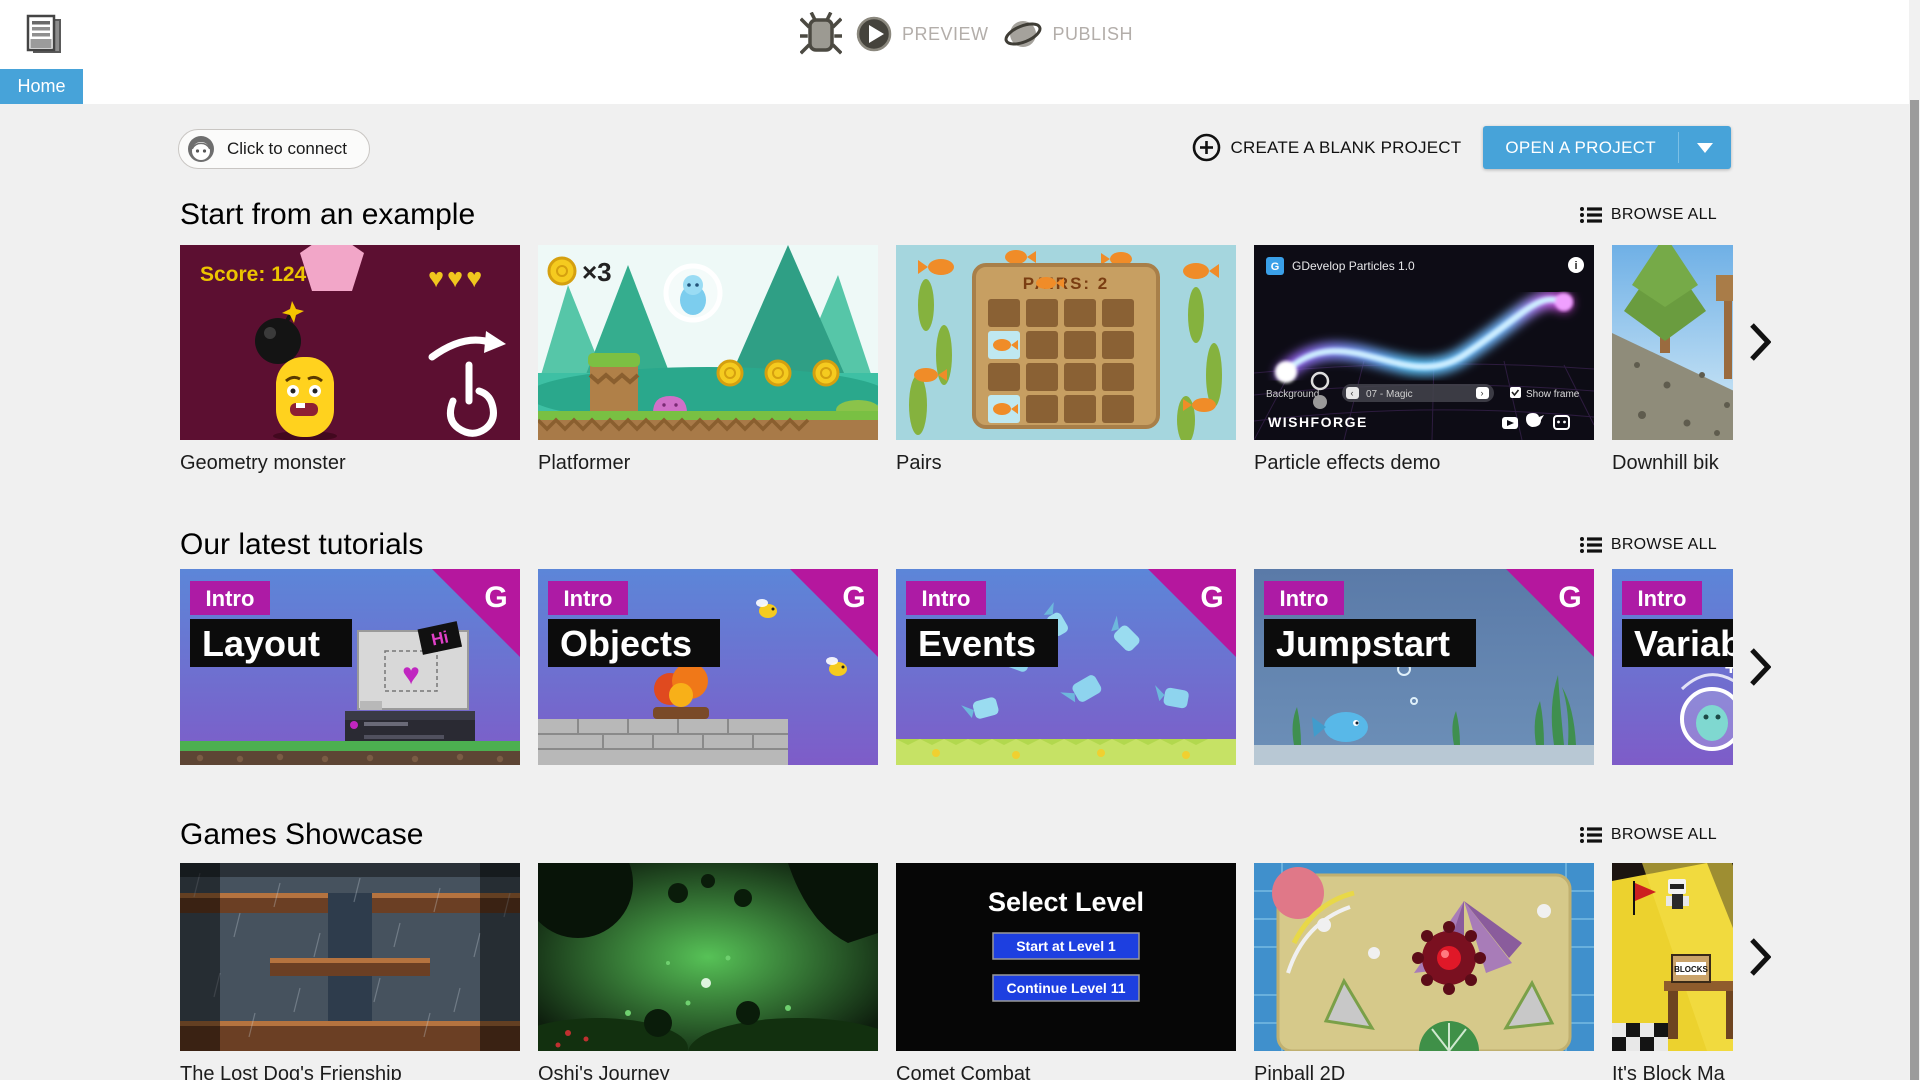  I want to click on tab-bar: Home, so click(960, 86).